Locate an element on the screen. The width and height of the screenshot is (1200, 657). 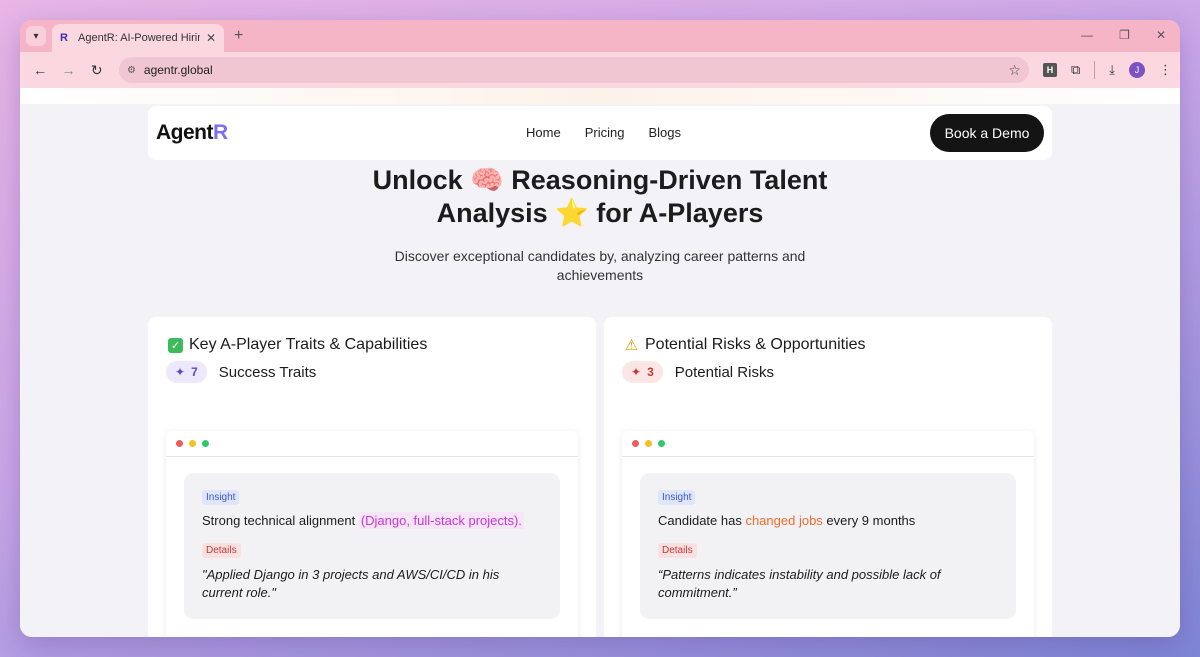
card-title-text: Key A-Player Traits & Capabilities is located at coordinates (308, 344).